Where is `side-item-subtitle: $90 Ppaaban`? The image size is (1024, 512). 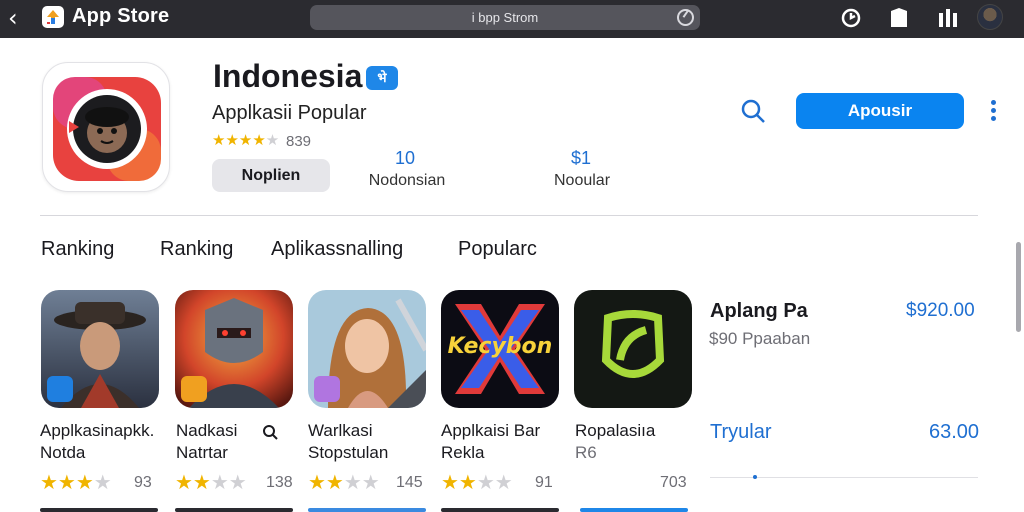 side-item-subtitle: $90 Ppaaban is located at coordinates (760, 338).